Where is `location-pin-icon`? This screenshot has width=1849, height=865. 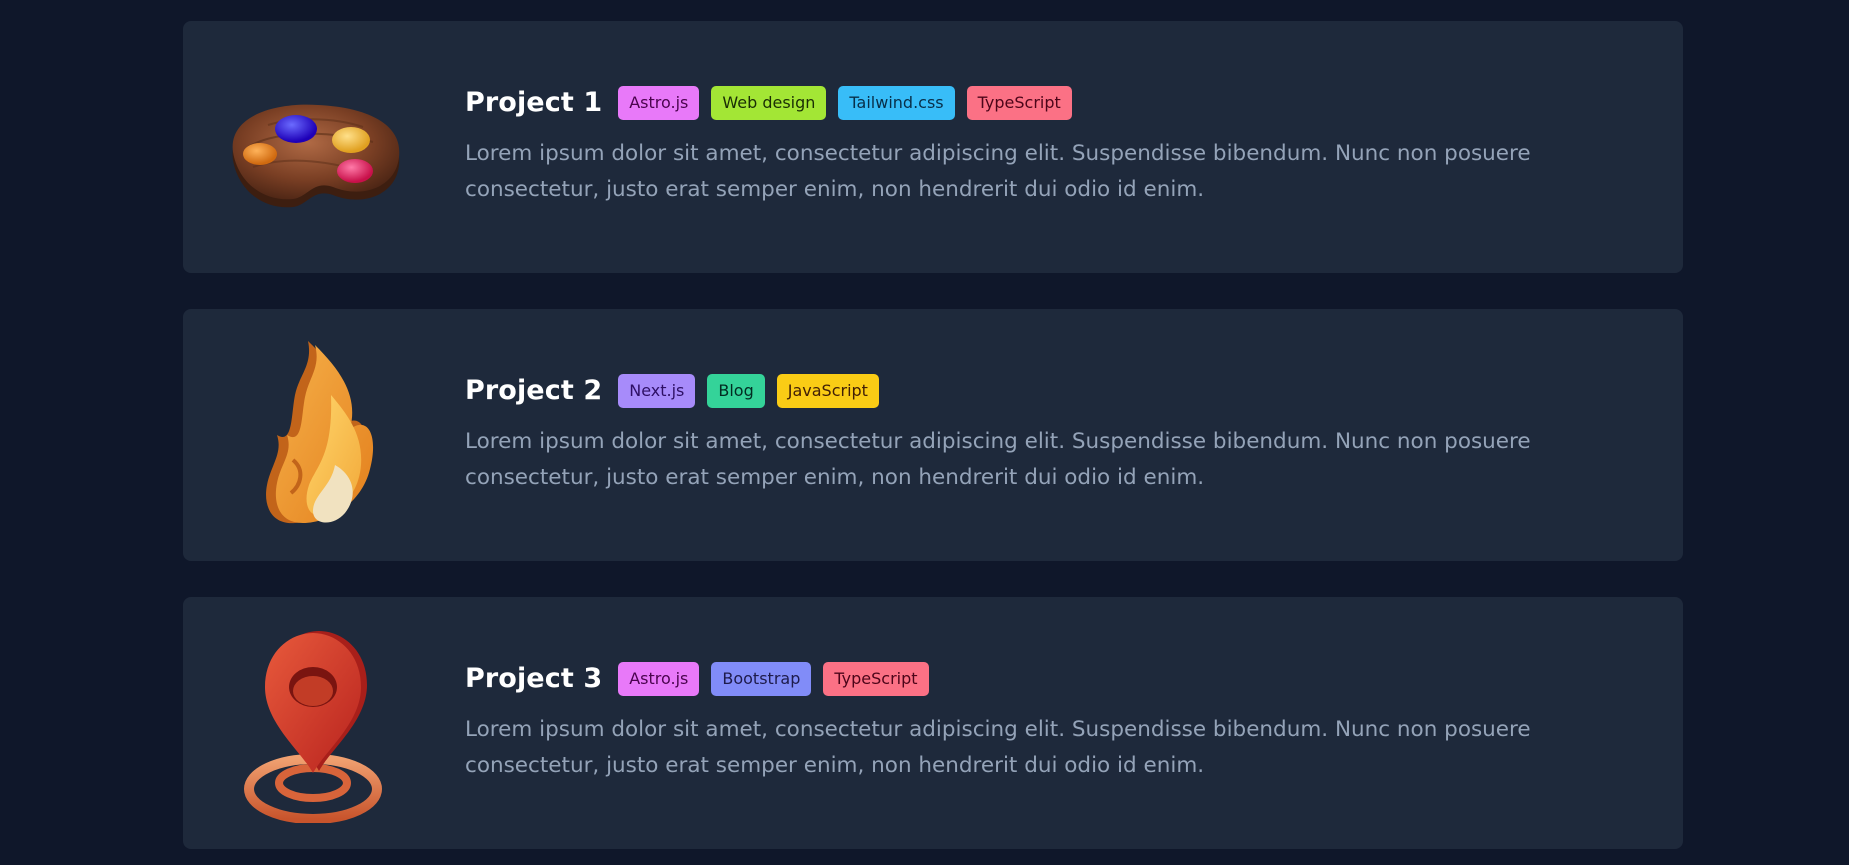 location-pin-icon is located at coordinates (313, 727).